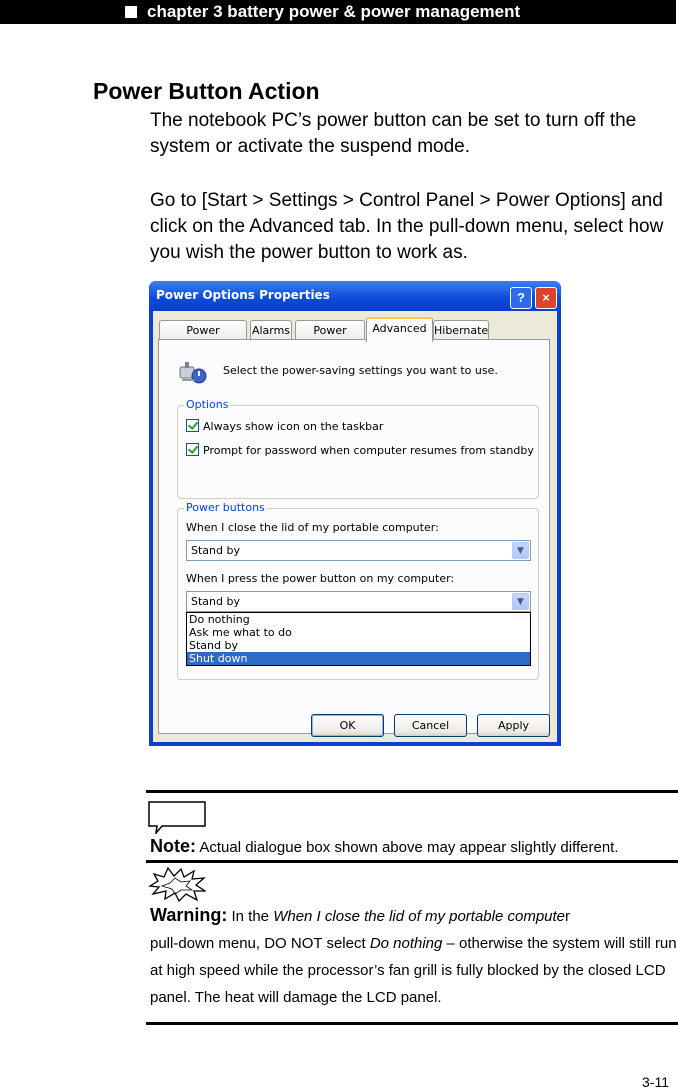 The width and height of the screenshot is (678, 1090). I want to click on dialog-title-bar: Power Options Properties ? ×, so click(355, 296).